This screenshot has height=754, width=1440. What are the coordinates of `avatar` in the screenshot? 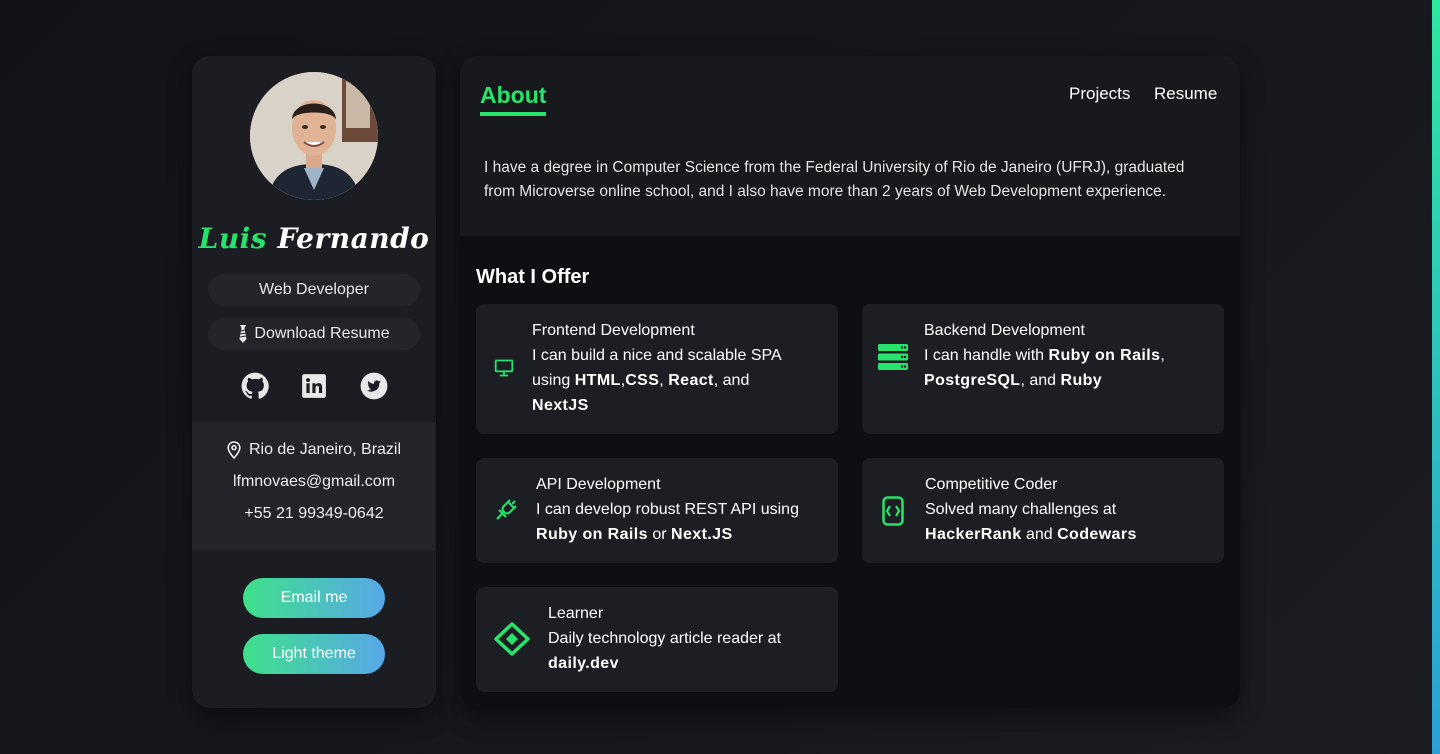 It's located at (314, 136).